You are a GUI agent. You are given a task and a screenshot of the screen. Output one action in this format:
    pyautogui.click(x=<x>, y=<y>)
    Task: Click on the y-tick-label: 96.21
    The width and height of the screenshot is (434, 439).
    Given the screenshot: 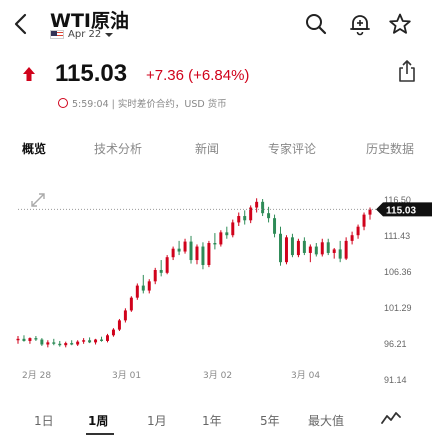 What is the action you would take?
    pyautogui.click(x=395, y=344)
    